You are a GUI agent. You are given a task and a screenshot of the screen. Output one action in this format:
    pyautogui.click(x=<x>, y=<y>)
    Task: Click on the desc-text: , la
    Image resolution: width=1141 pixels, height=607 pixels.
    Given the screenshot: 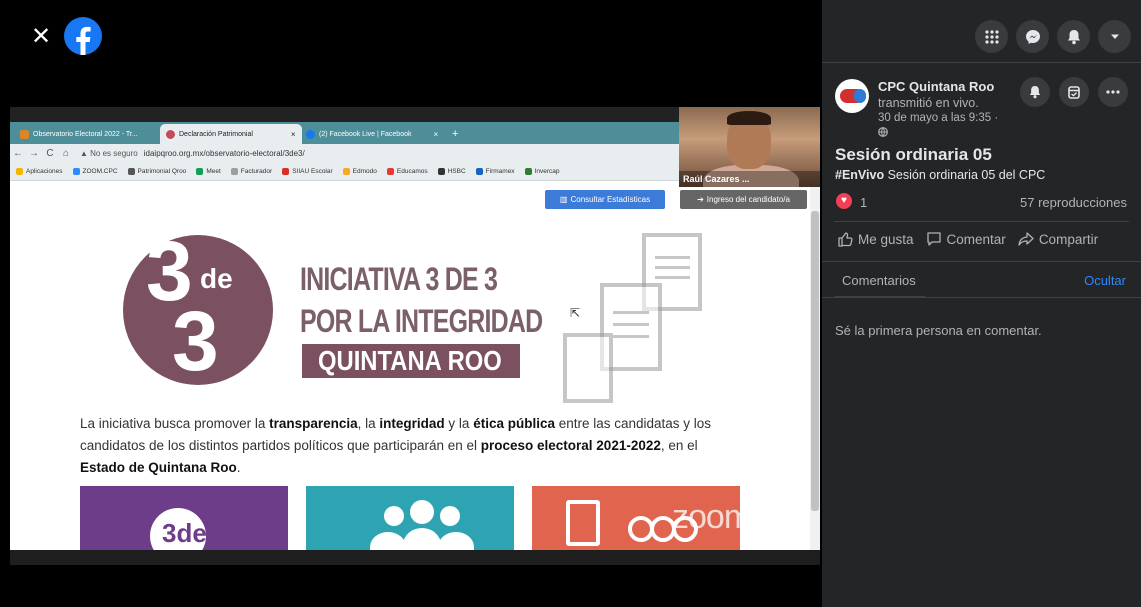 What is the action you would take?
    pyautogui.click(x=368, y=423)
    